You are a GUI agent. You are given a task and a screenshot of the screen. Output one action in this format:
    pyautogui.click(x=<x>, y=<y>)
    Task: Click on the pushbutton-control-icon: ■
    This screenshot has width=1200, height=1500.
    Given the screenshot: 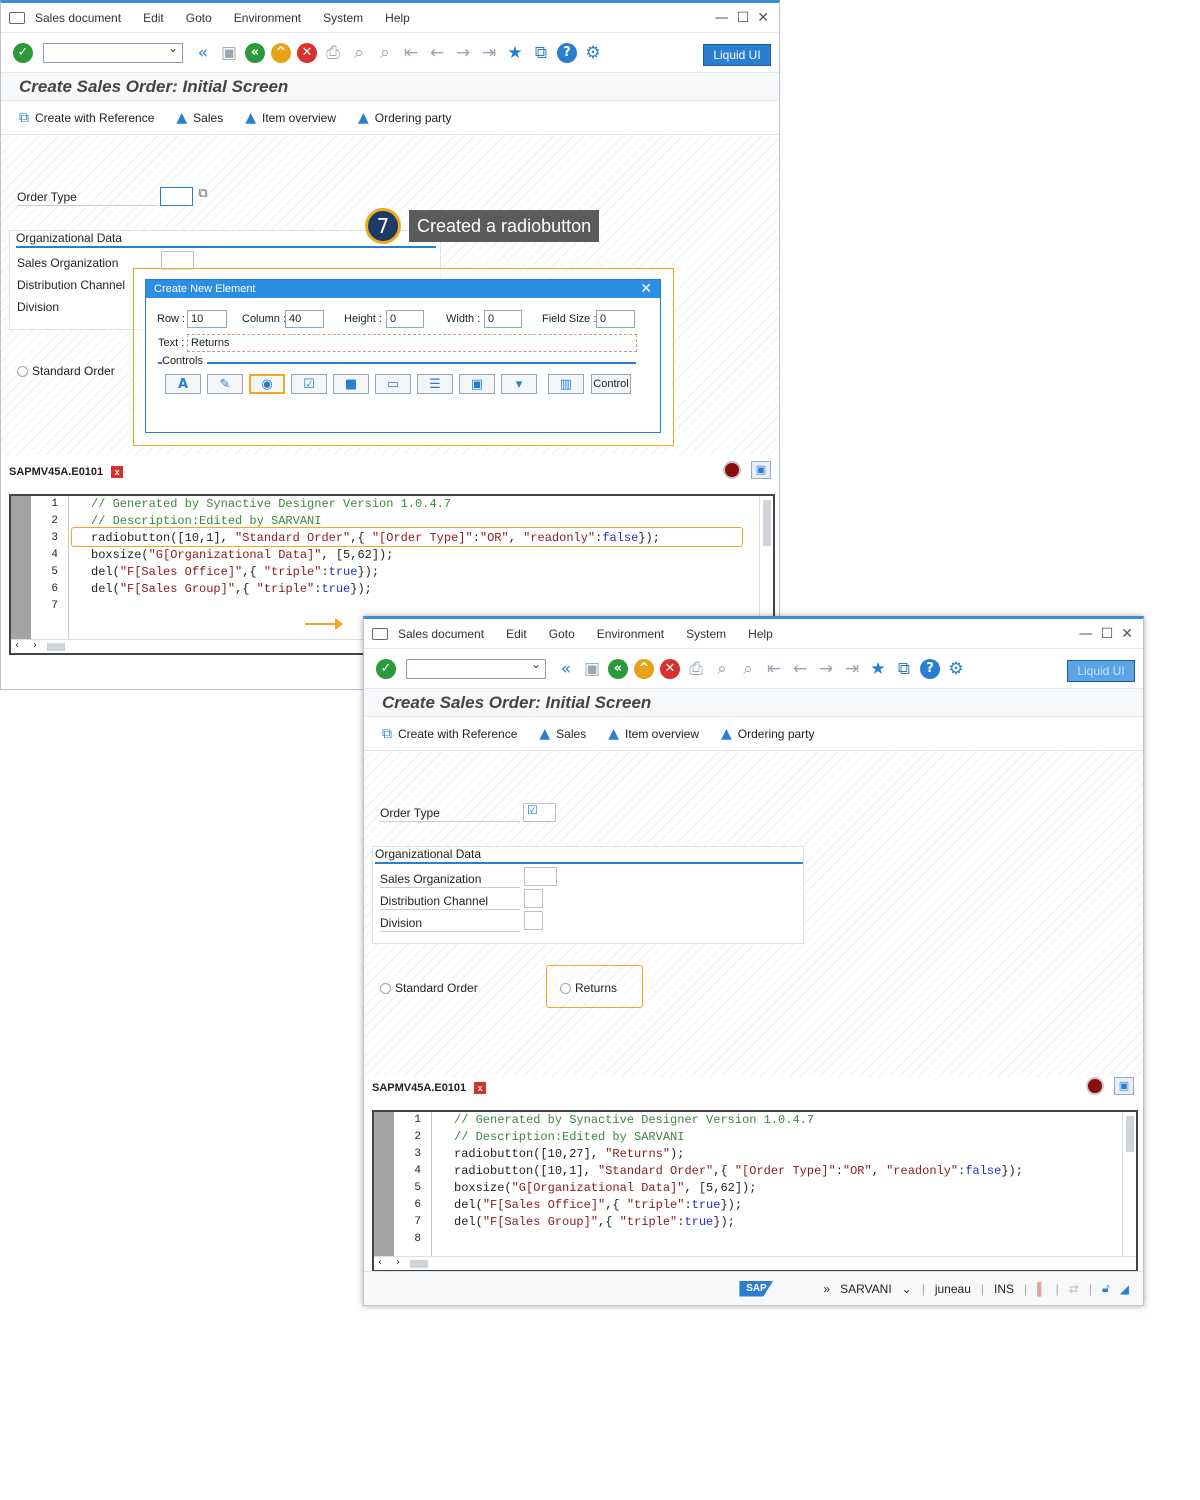 What is the action you would take?
    pyautogui.click(x=351, y=384)
    